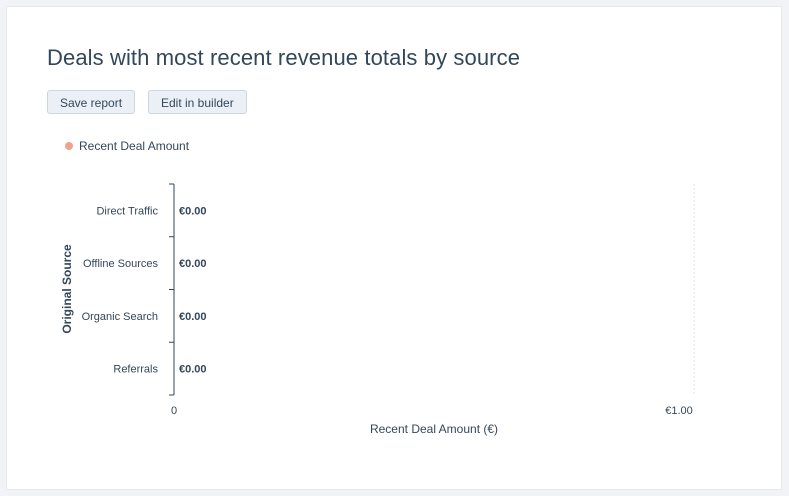 This screenshot has height=496, width=789. I want to click on y-tick-label: Organic Search, so click(120, 317).